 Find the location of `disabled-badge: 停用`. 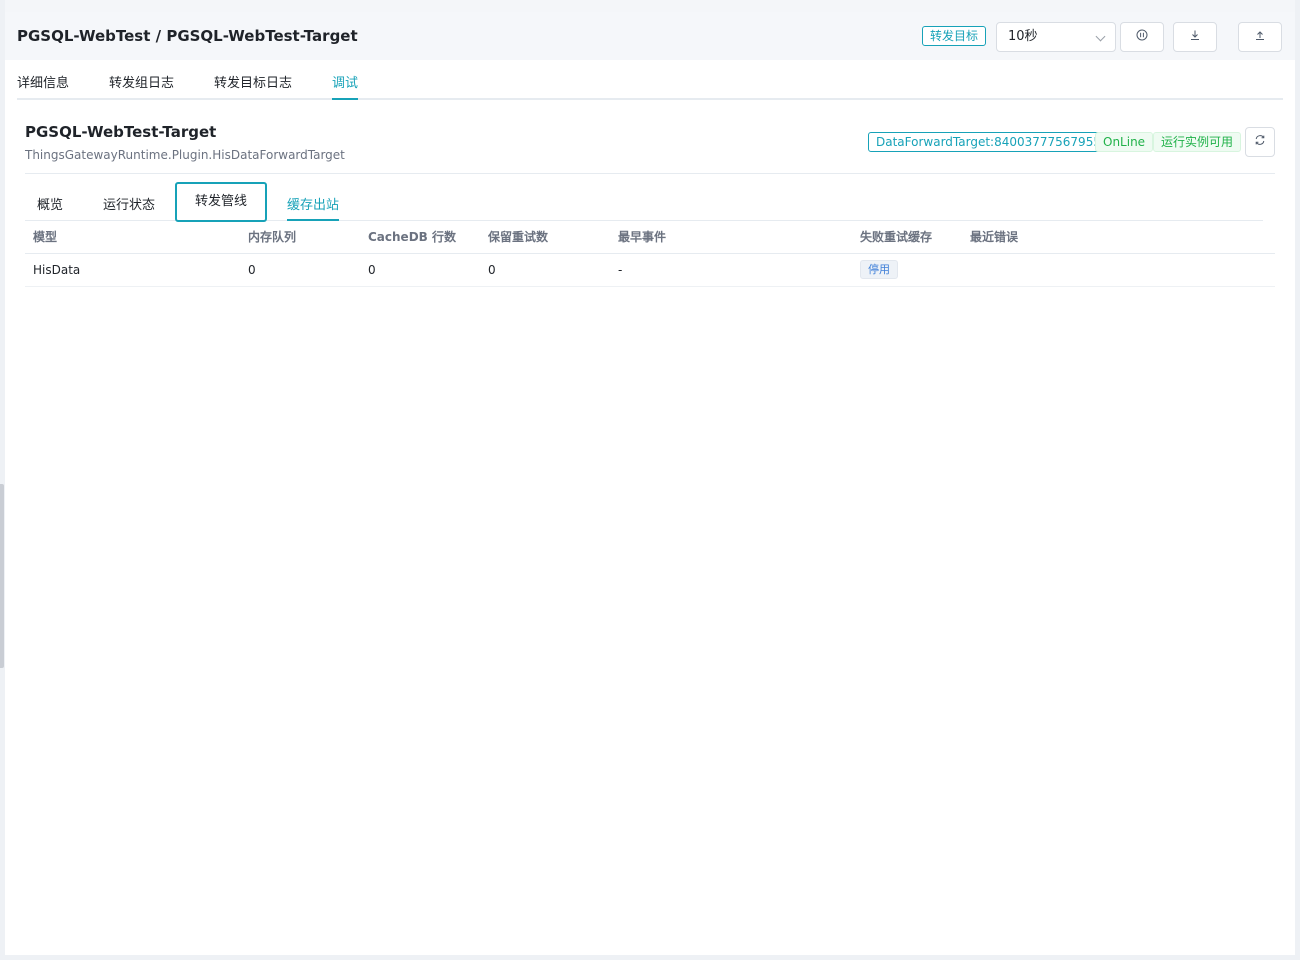

disabled-badge: 停用 is located at coordinates (879, 269).